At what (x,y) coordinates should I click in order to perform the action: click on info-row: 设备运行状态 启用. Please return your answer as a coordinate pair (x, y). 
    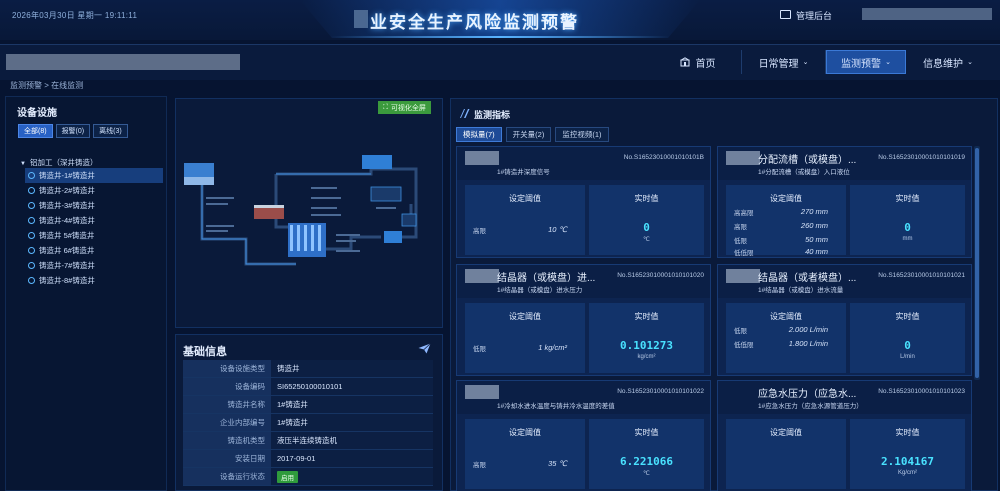
    Looking at the image, I should click on (308, 477).